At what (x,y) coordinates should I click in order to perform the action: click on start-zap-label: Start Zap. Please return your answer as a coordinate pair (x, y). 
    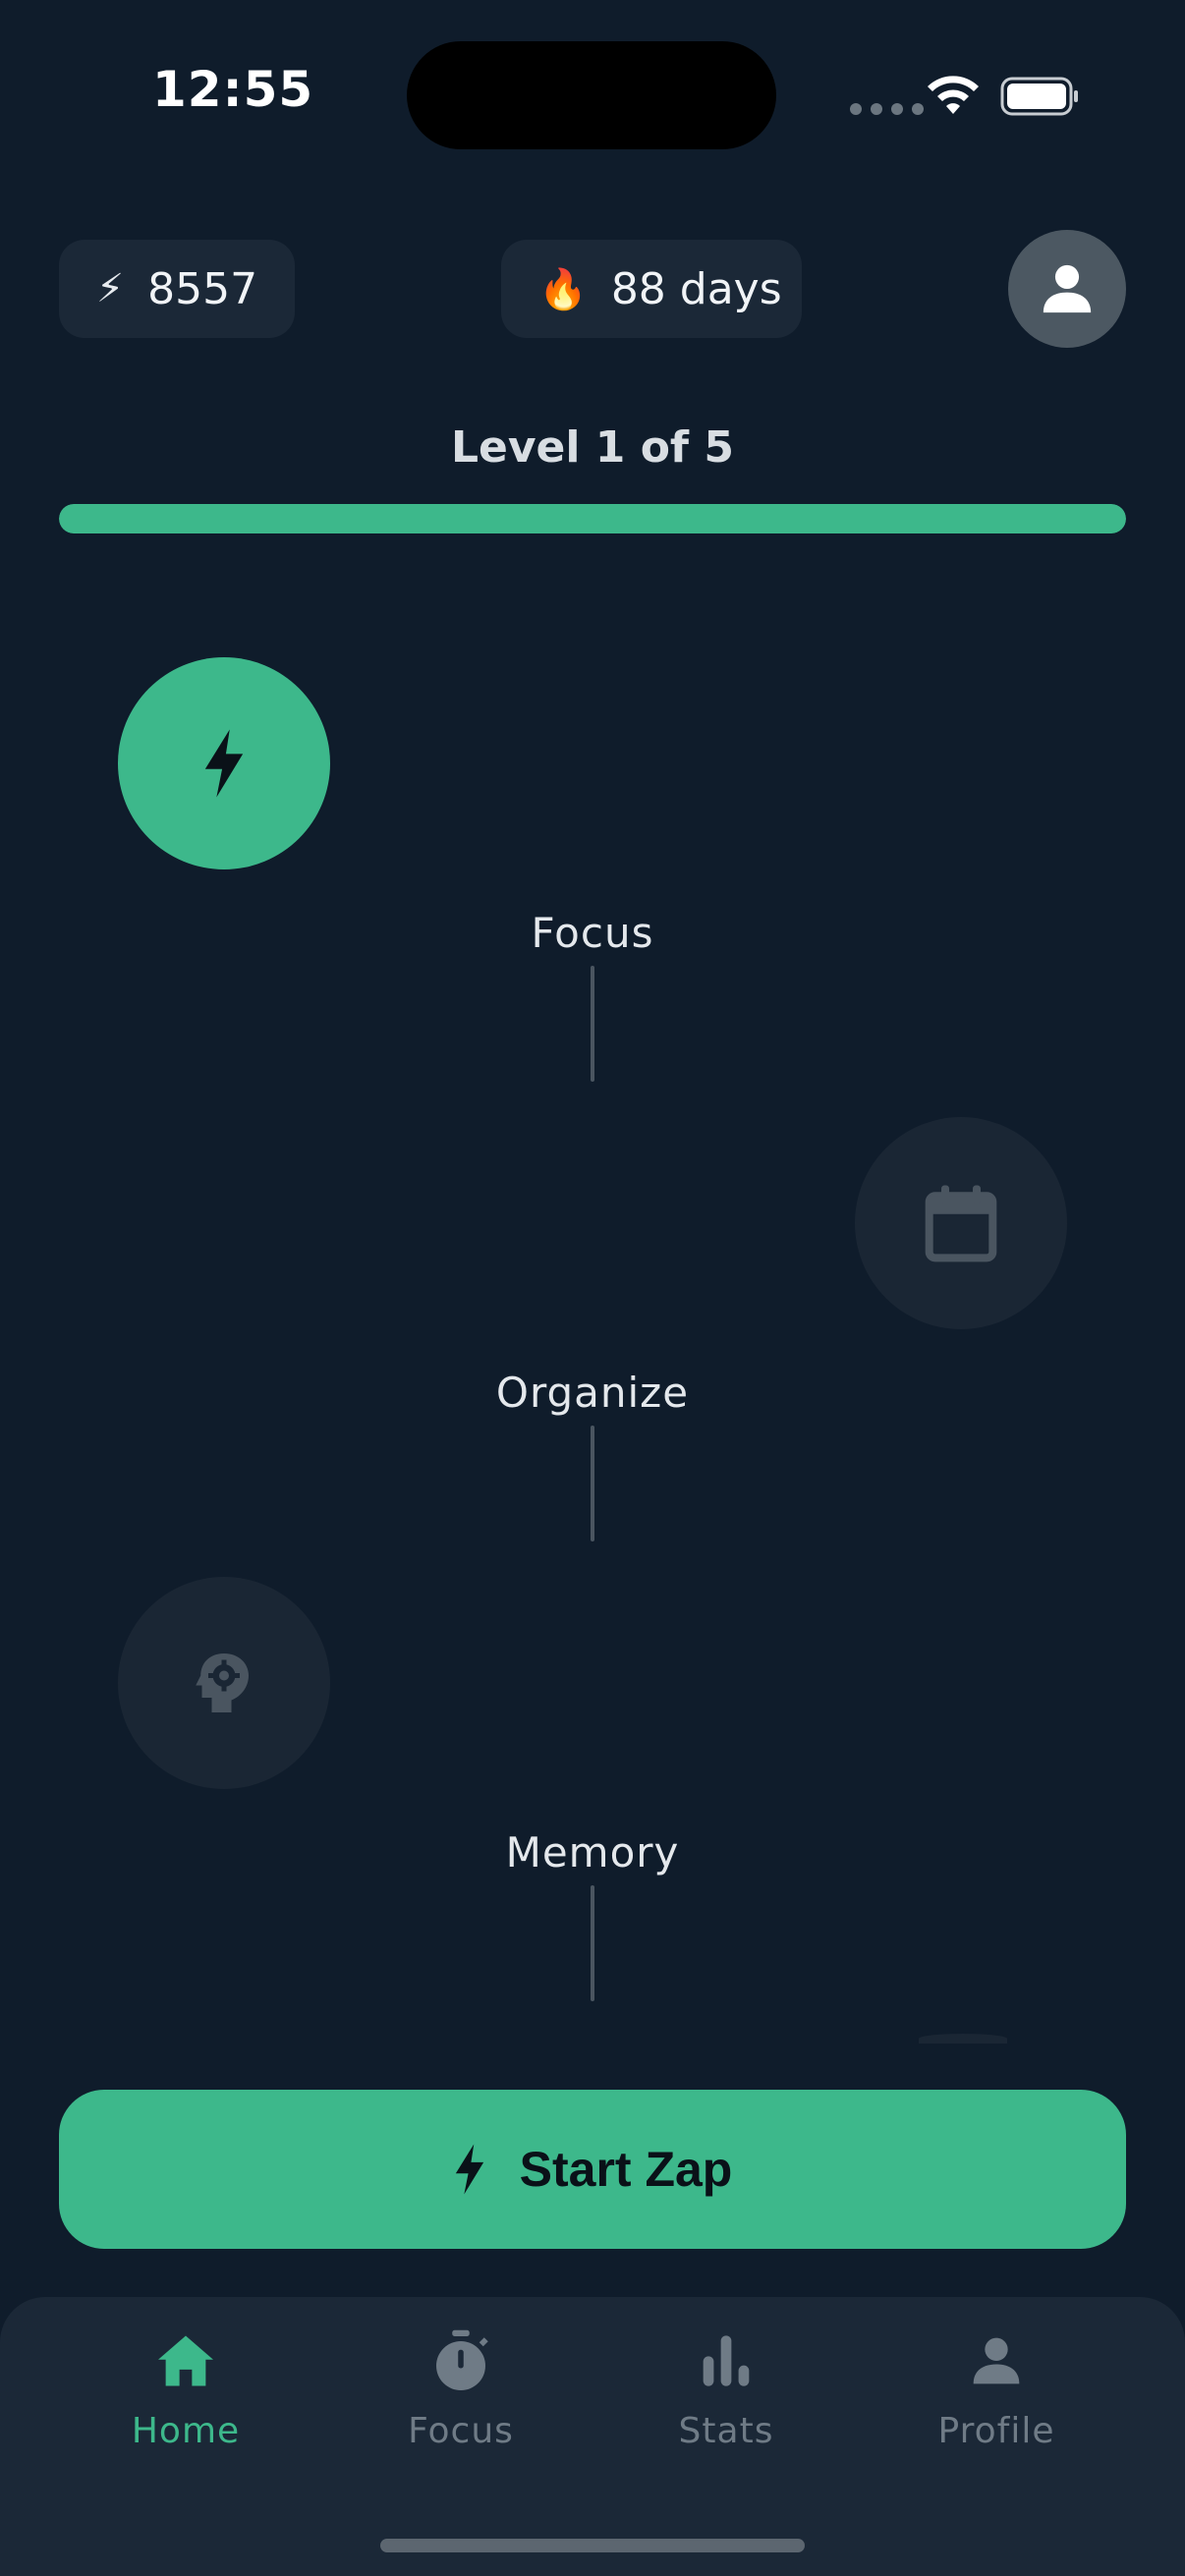
    Looking at the image, I should click on (626, 2169).